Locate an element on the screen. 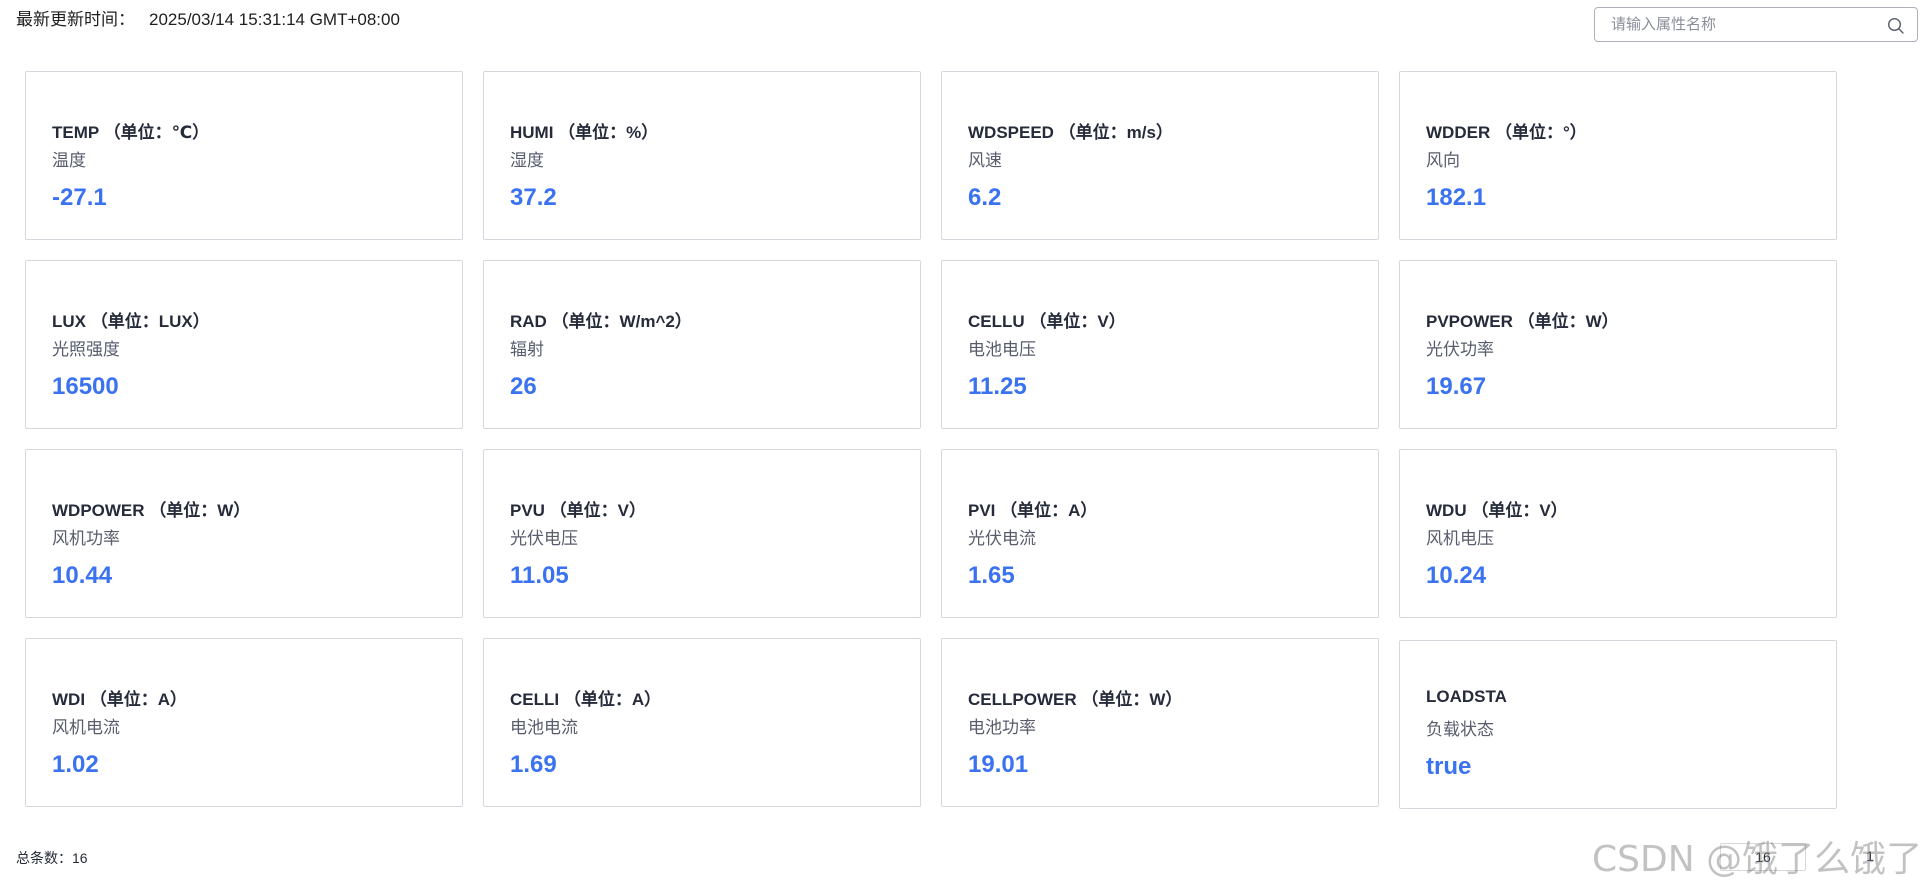  property-value: 37.2 is located at coordinates (533, 197).